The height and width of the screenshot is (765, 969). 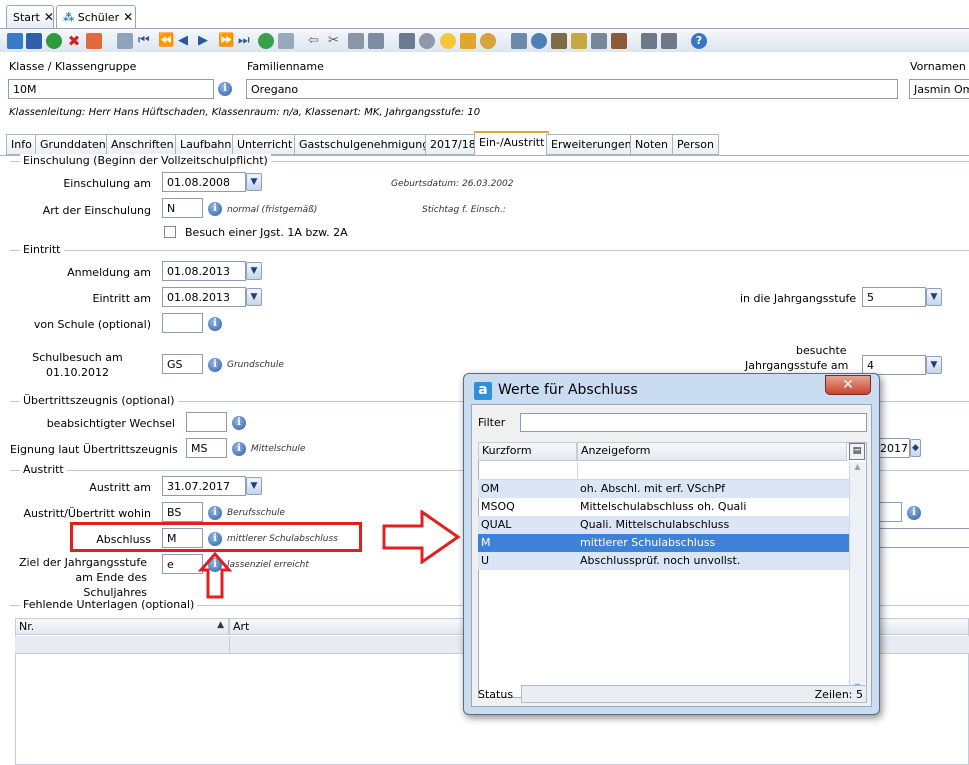 I want to click on abschluss-extra-field, so click(x=924, y=538).